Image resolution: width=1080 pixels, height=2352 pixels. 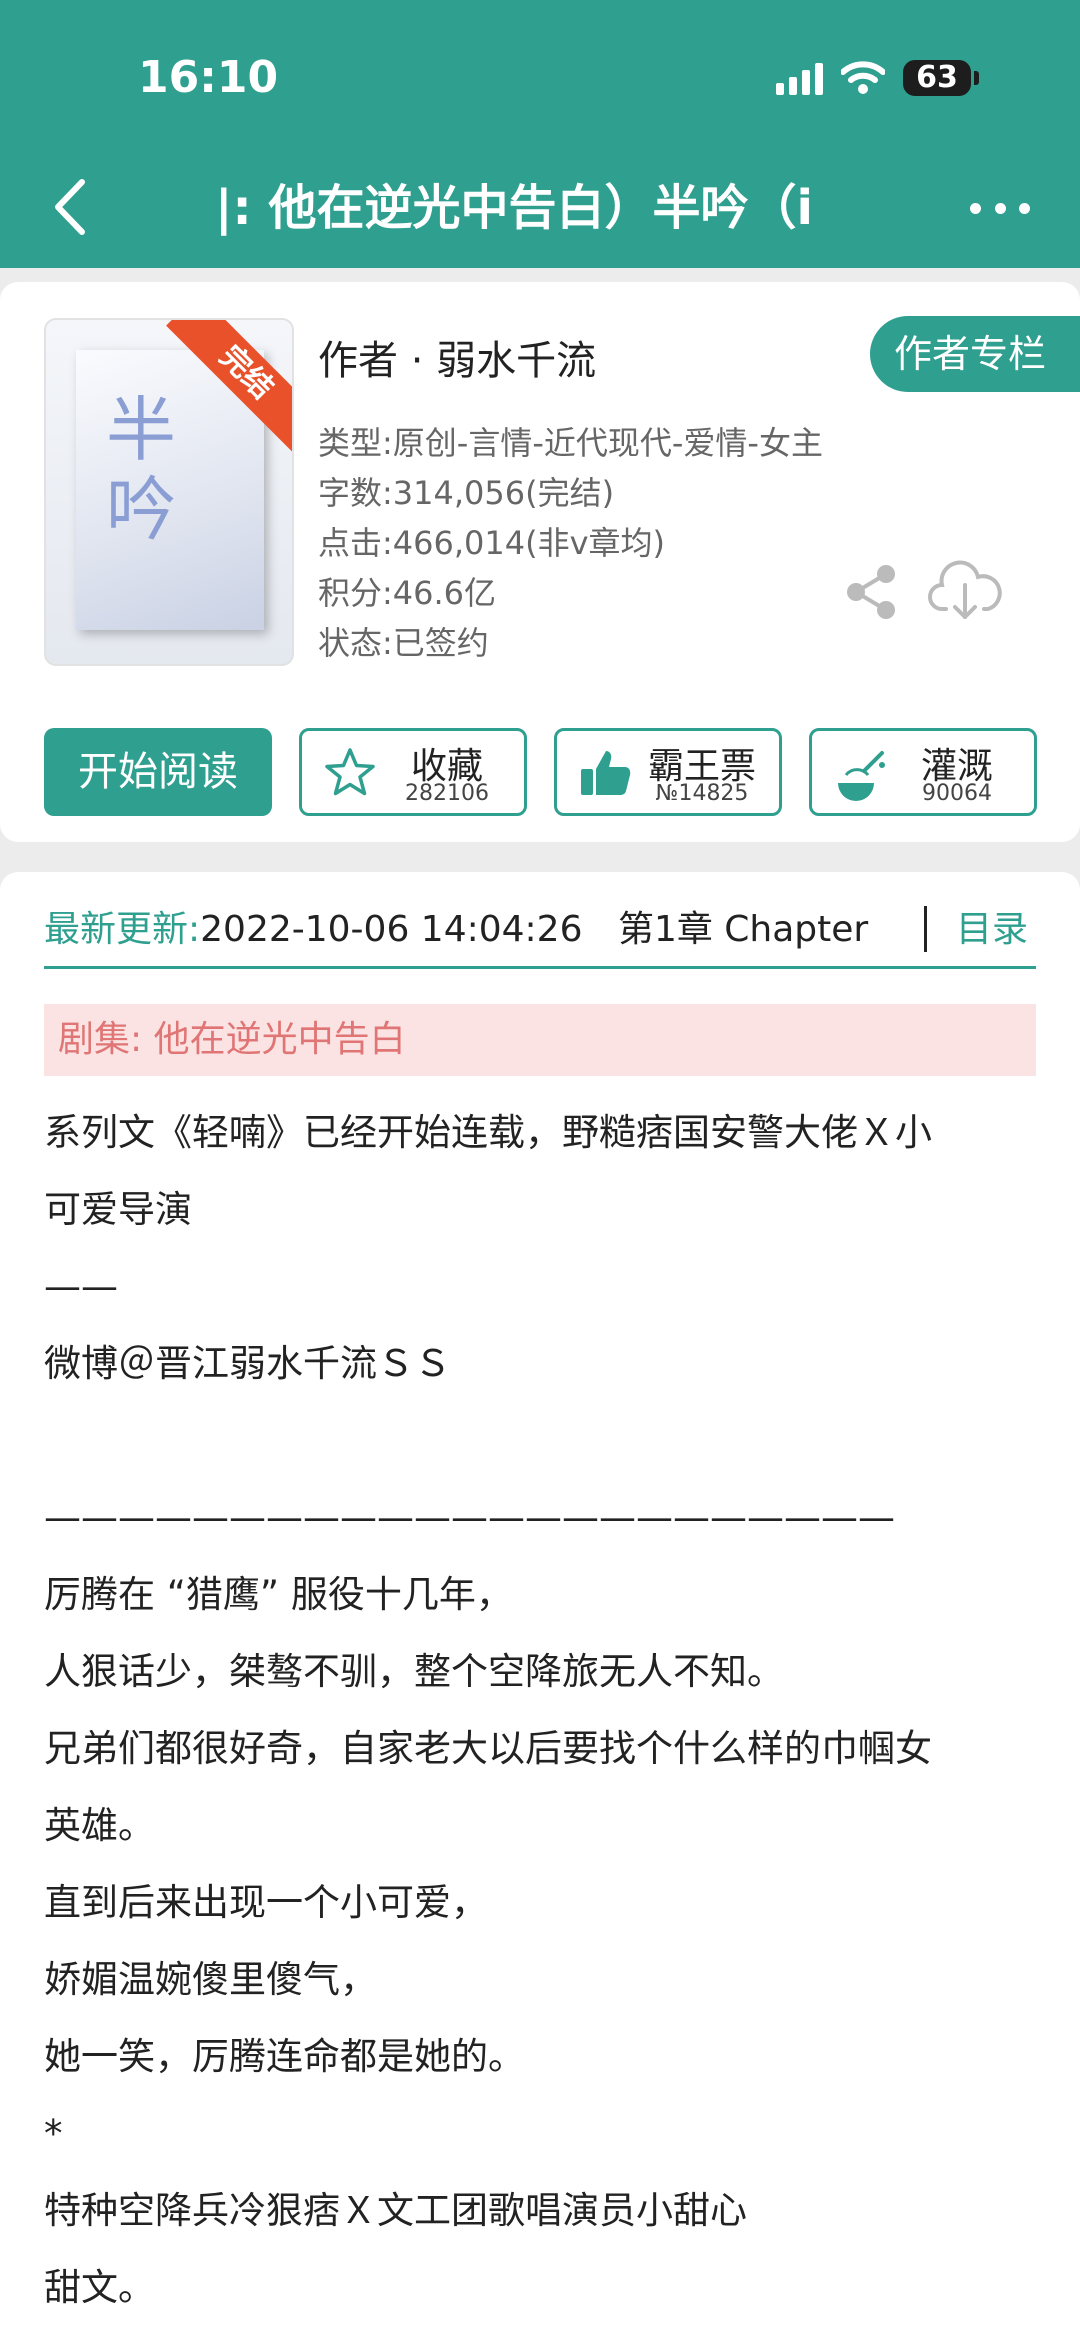 I want to click on intro-line, so click(x=544, y=1440).